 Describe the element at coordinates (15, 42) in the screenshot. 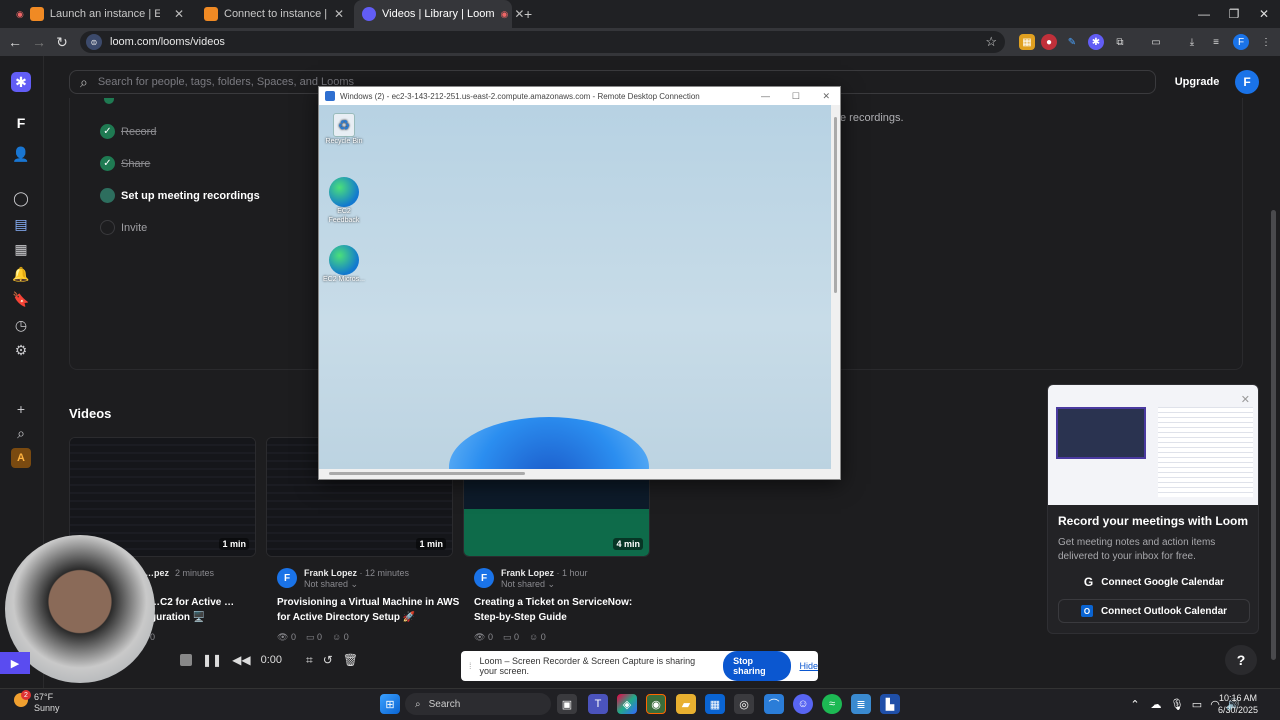

I see `back-icon: ←` at that location.